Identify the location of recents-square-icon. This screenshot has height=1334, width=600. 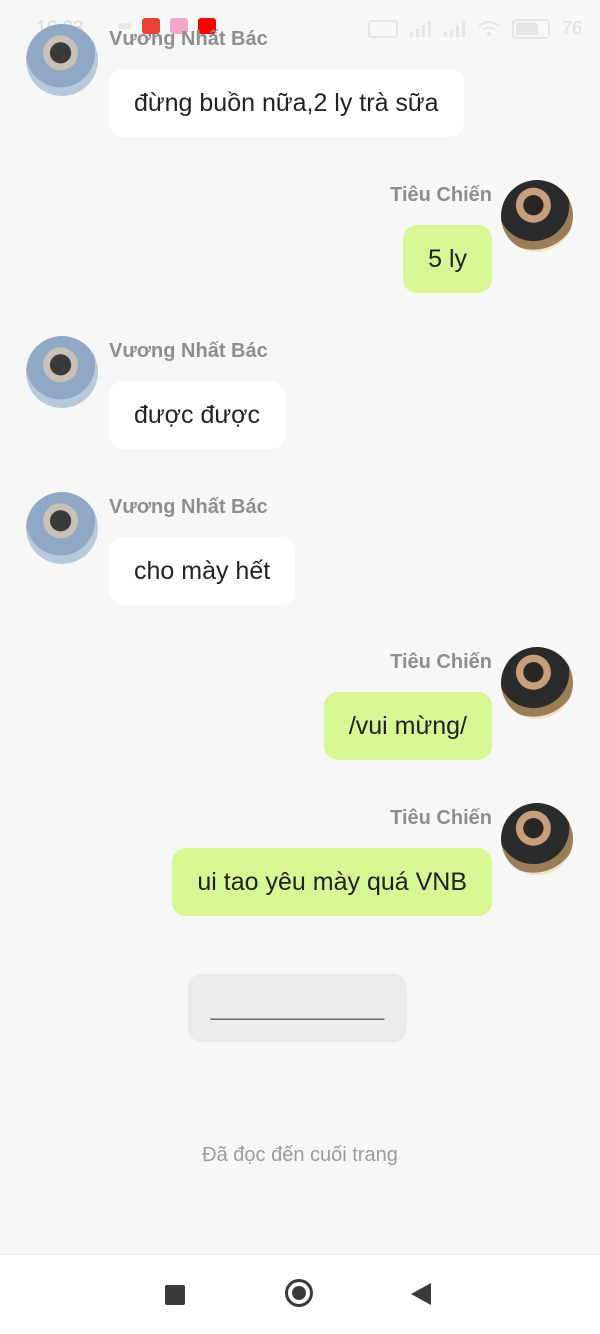
(175, 1295).